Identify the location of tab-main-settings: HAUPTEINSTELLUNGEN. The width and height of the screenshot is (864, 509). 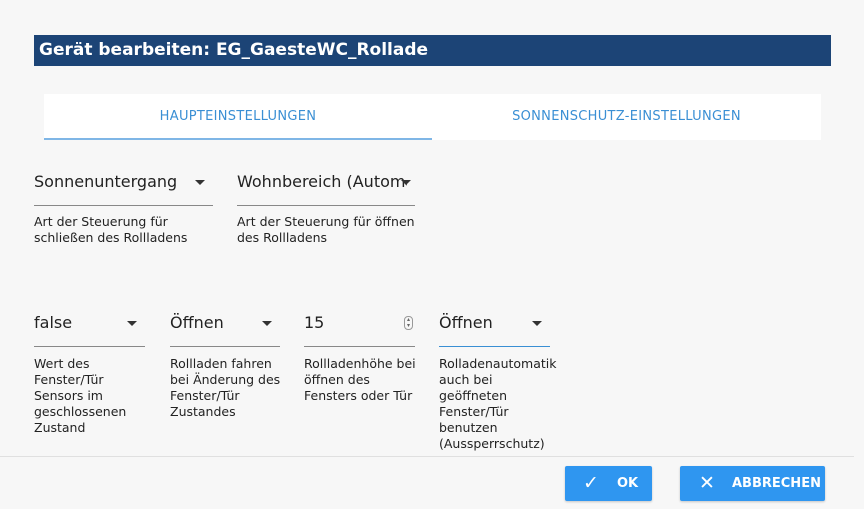
(238, 117).